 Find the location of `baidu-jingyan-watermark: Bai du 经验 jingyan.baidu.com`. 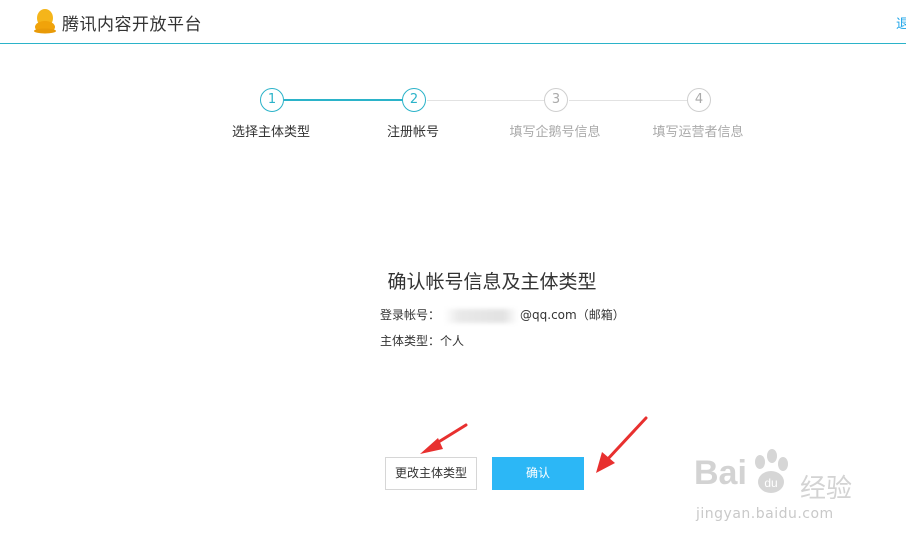

baidu-jingyan-watermark: Bai du 经验 jingyan.baidu.com is located at coordinates (780, 488).